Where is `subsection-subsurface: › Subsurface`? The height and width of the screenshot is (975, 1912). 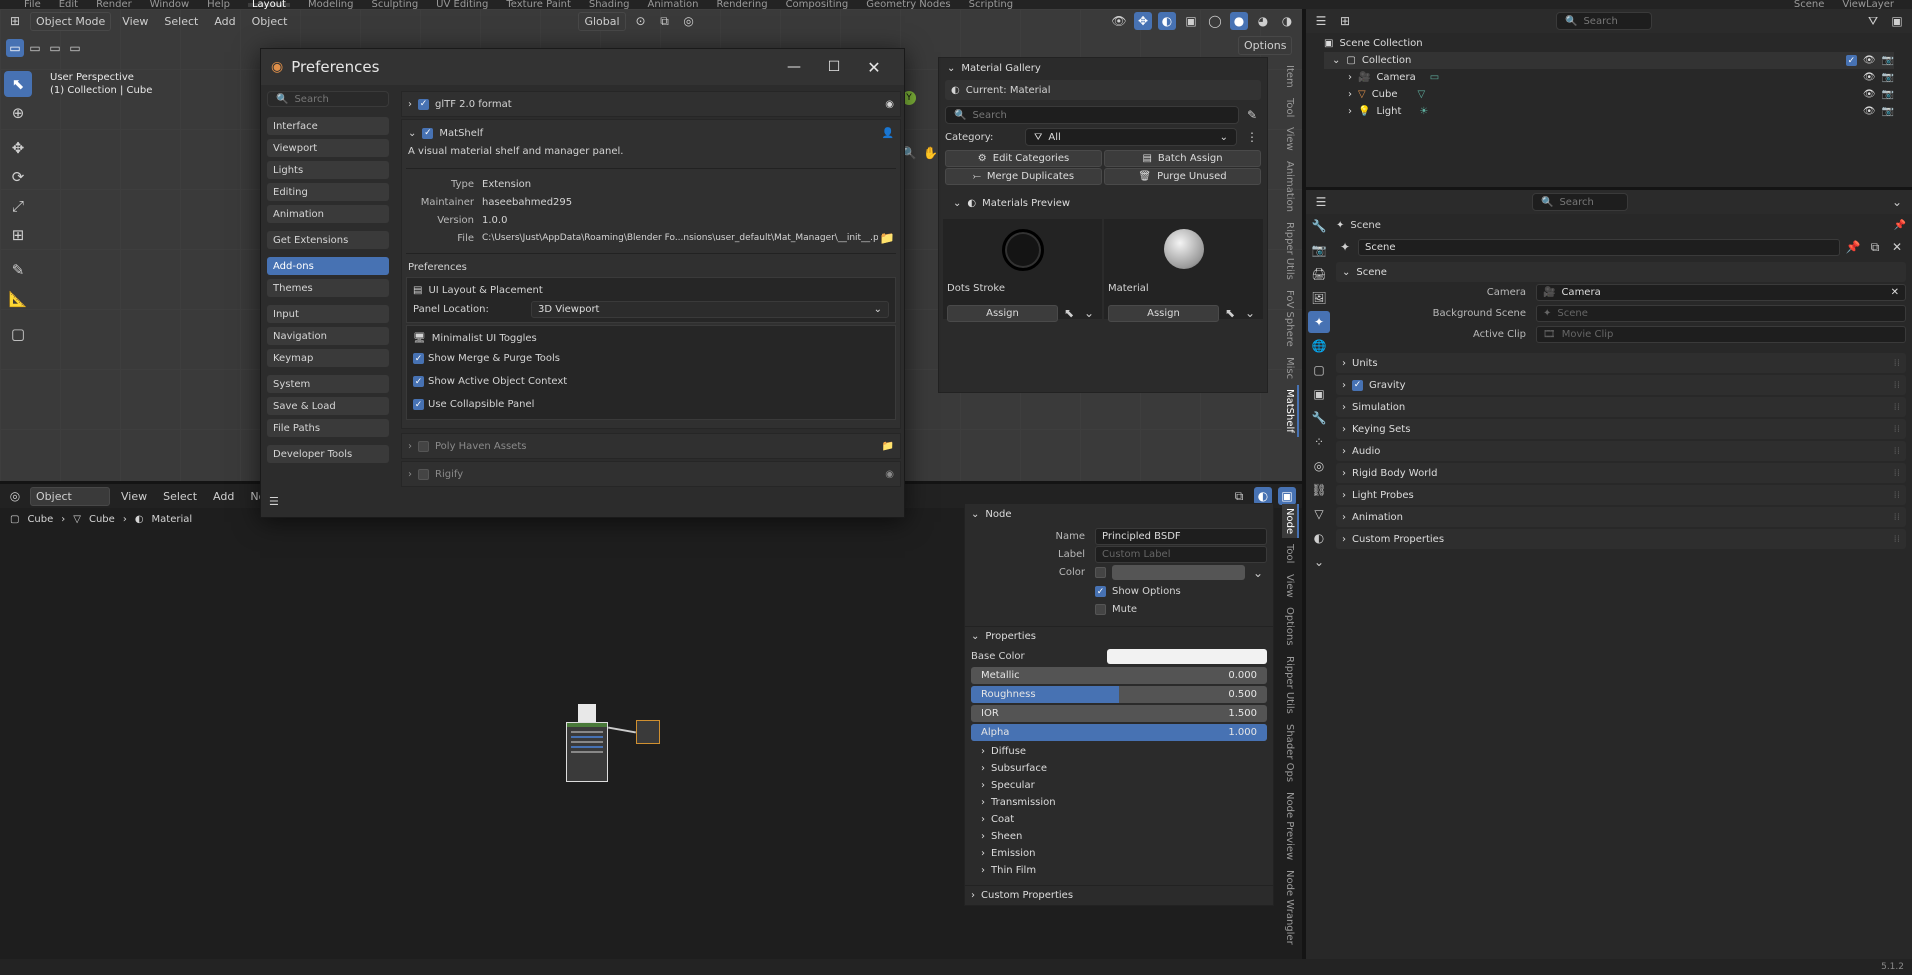 subsection-subsurface: › Subsurface is located at coordinates (1119, 768).